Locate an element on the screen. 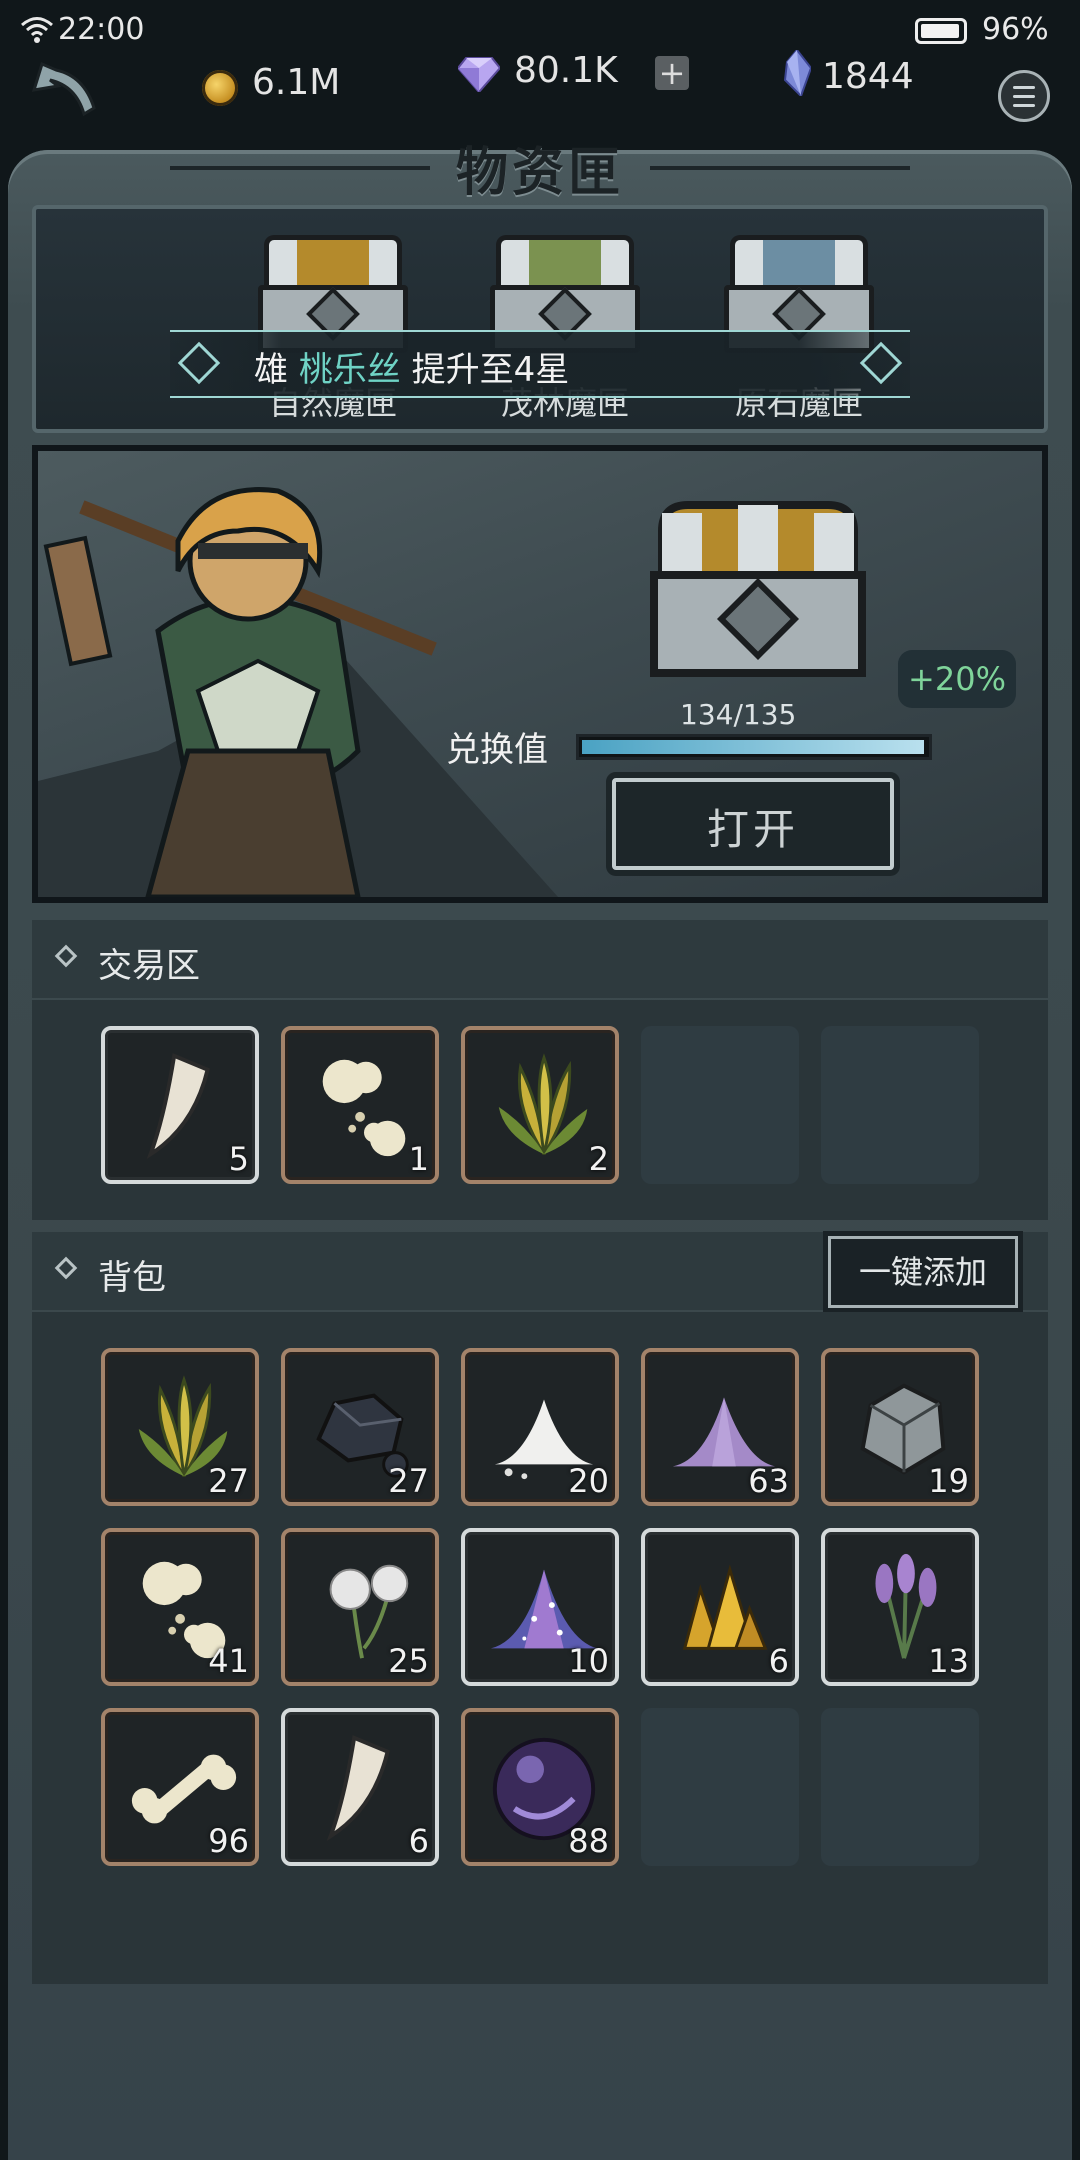  status-time: 22:00 is located at coordinates (101, 29).